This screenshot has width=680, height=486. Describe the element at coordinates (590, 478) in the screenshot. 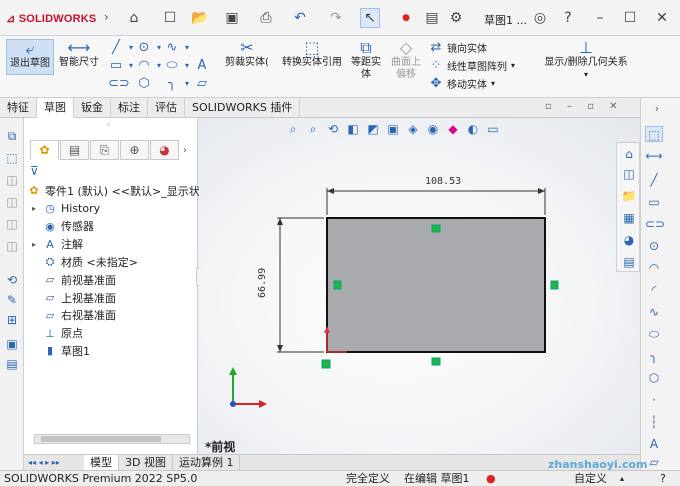

I see `units-selector: 自定义` at that location.